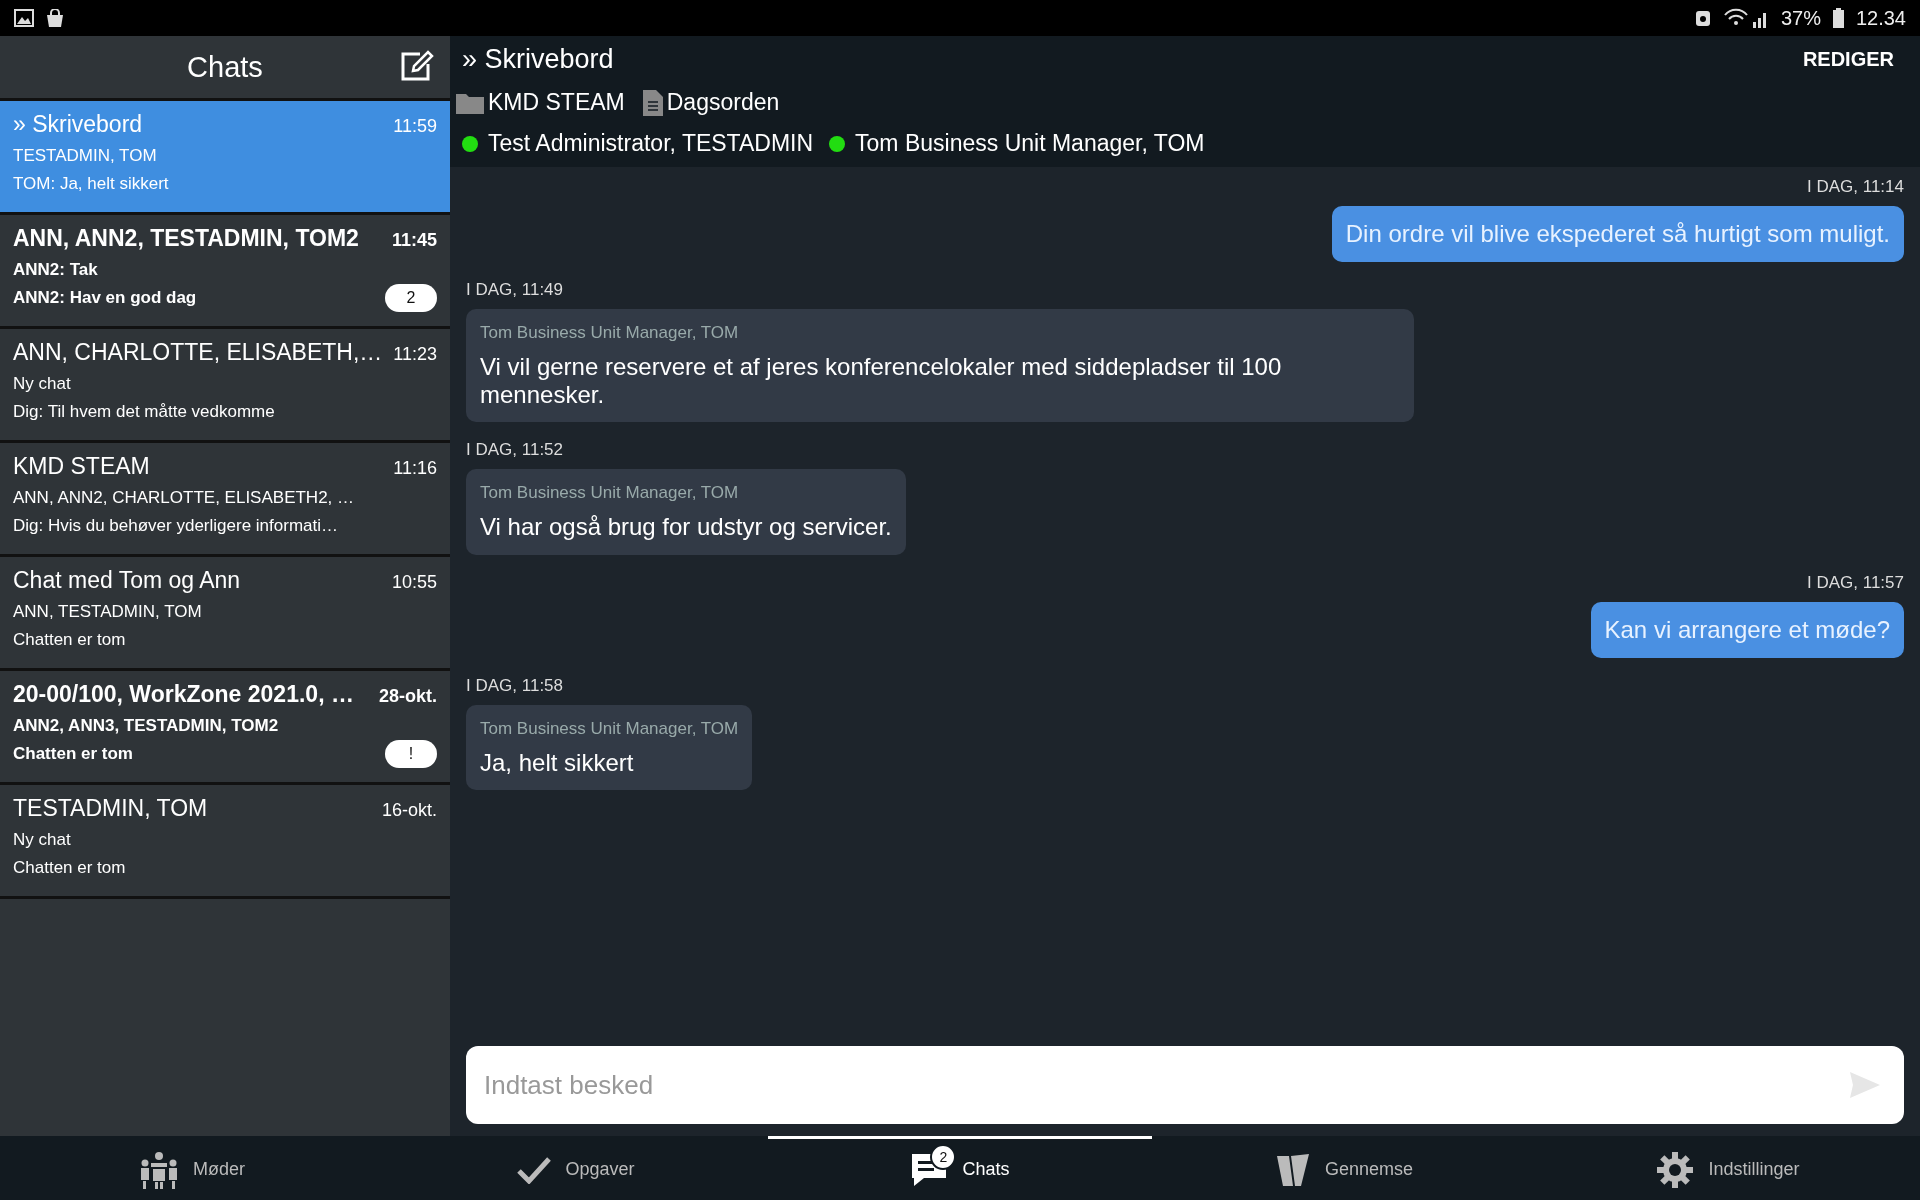 The height and width of the screenshot is (1200, 1920). What do you see at coordinates (1292, 1169) in the screenshot?
I see `pages-icon` at bounding box center [1292, 1169].